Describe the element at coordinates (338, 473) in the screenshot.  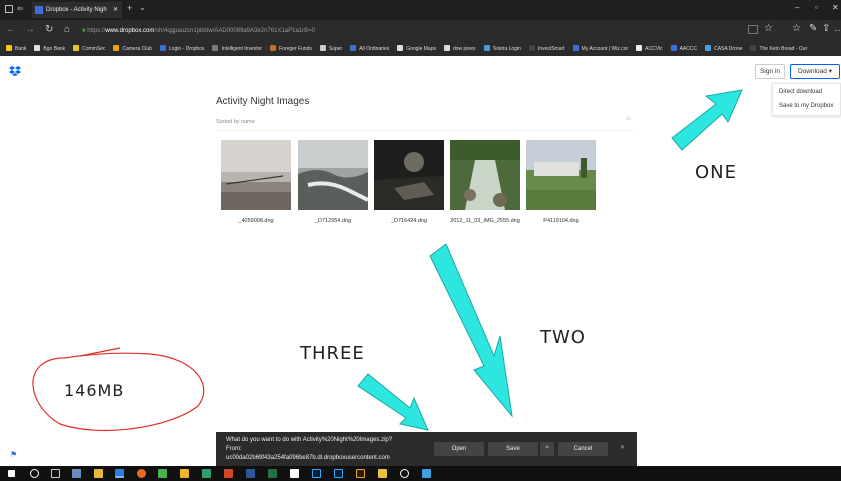
I see `lightroom-icon` at that location.